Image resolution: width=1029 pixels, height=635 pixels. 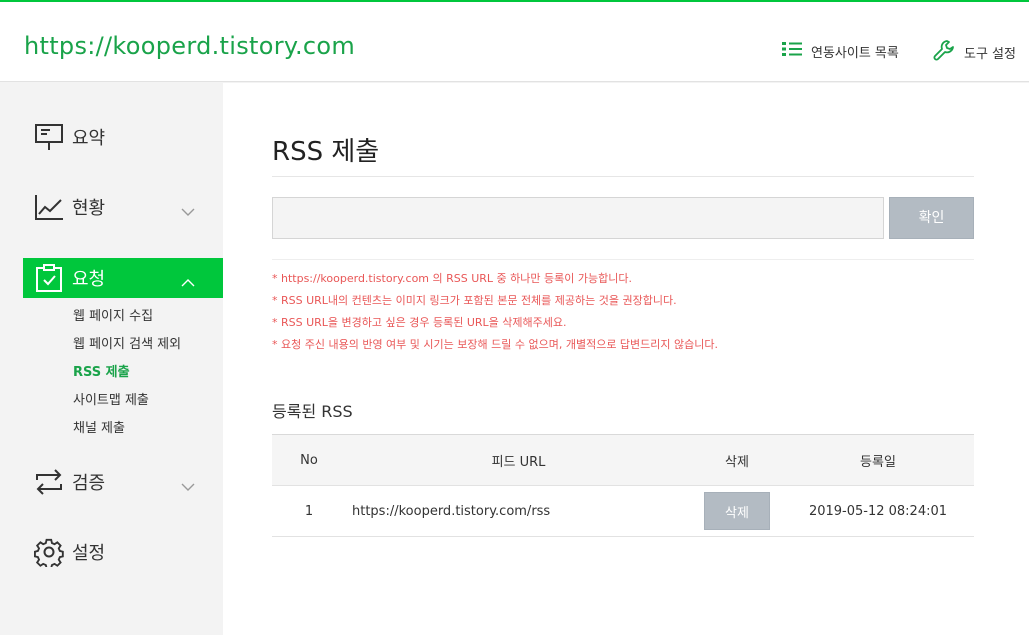 I want to click on row-delete-cell: 삭제, so click(x=737, y=511).